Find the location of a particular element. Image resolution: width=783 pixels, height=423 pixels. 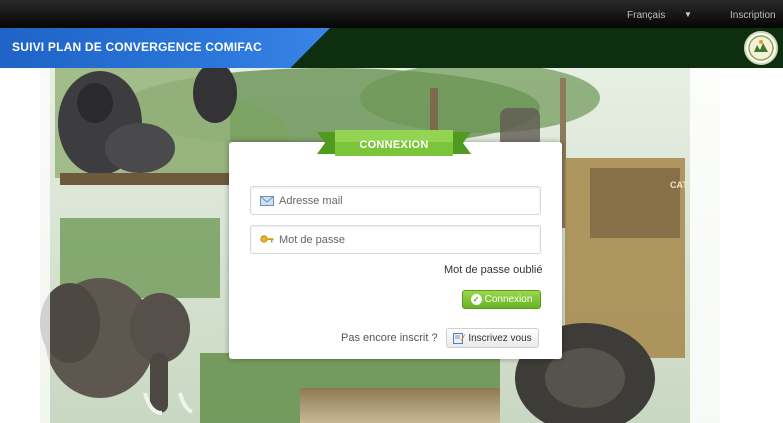

signup-button-label: Inscrivez vous is located at coordinates (500, 338).